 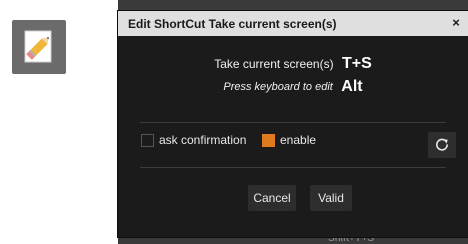 I want to click on dialog-title: Edit ShortCut Take current screen(s), so click(x=232, y=24).